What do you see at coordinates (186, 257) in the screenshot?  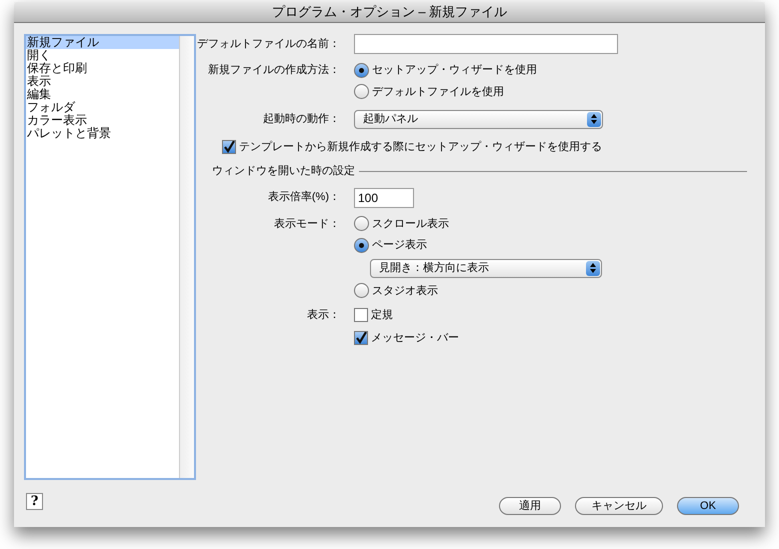 I see `scrollbar-track` at bounding box center [186, 257].